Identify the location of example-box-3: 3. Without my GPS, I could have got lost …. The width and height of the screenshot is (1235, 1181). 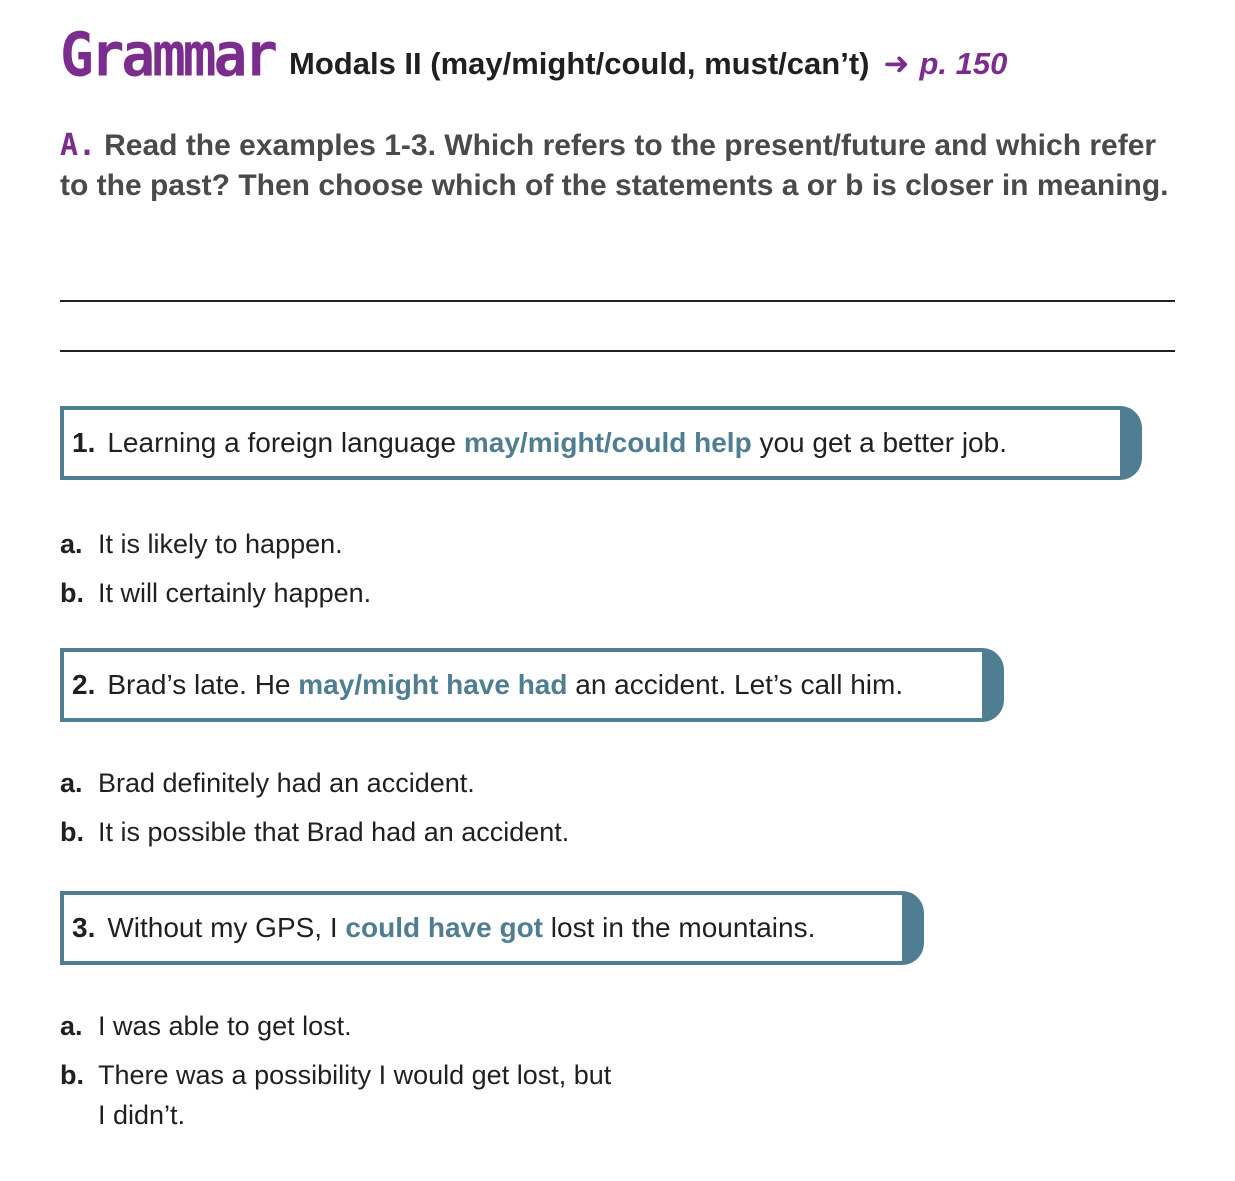
(492, 928).